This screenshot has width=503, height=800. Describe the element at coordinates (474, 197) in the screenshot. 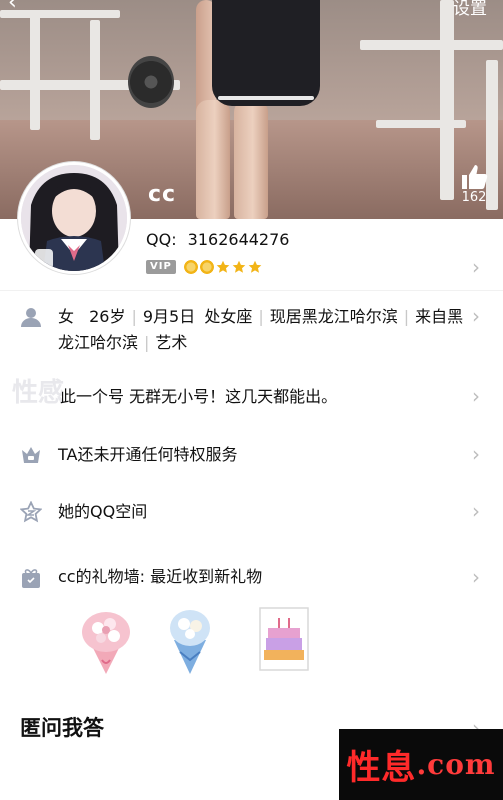

I see `like-count: 162` at that location.